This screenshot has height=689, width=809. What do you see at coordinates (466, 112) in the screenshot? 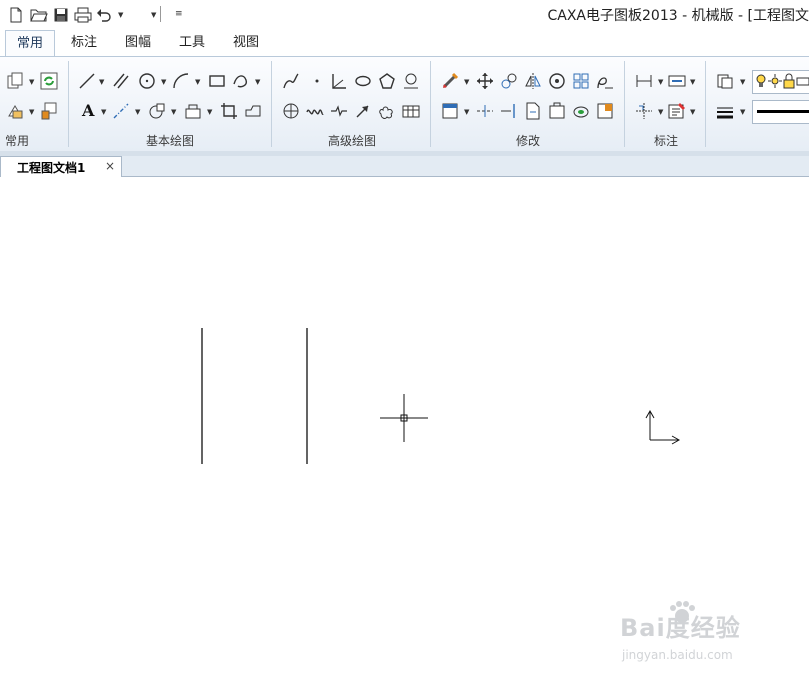
I see `selection-dropdown-icon: ▼` at bounding box center [466, 112].